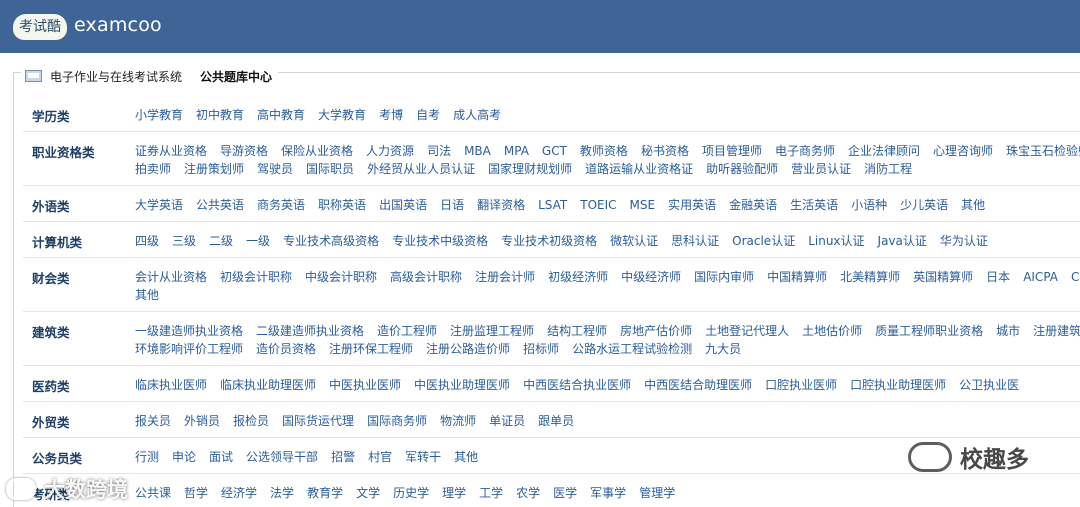 Image resolution: width=1080 pixels, height=507 pixels. I want to click on subcategory-link: 生活英语, so click(814, 205).